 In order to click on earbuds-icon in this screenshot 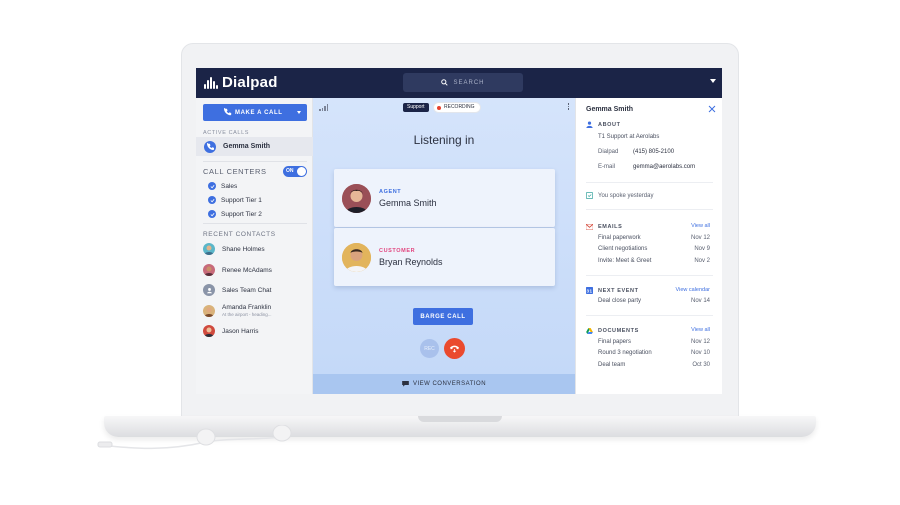, I will do `click(194, 437)`.